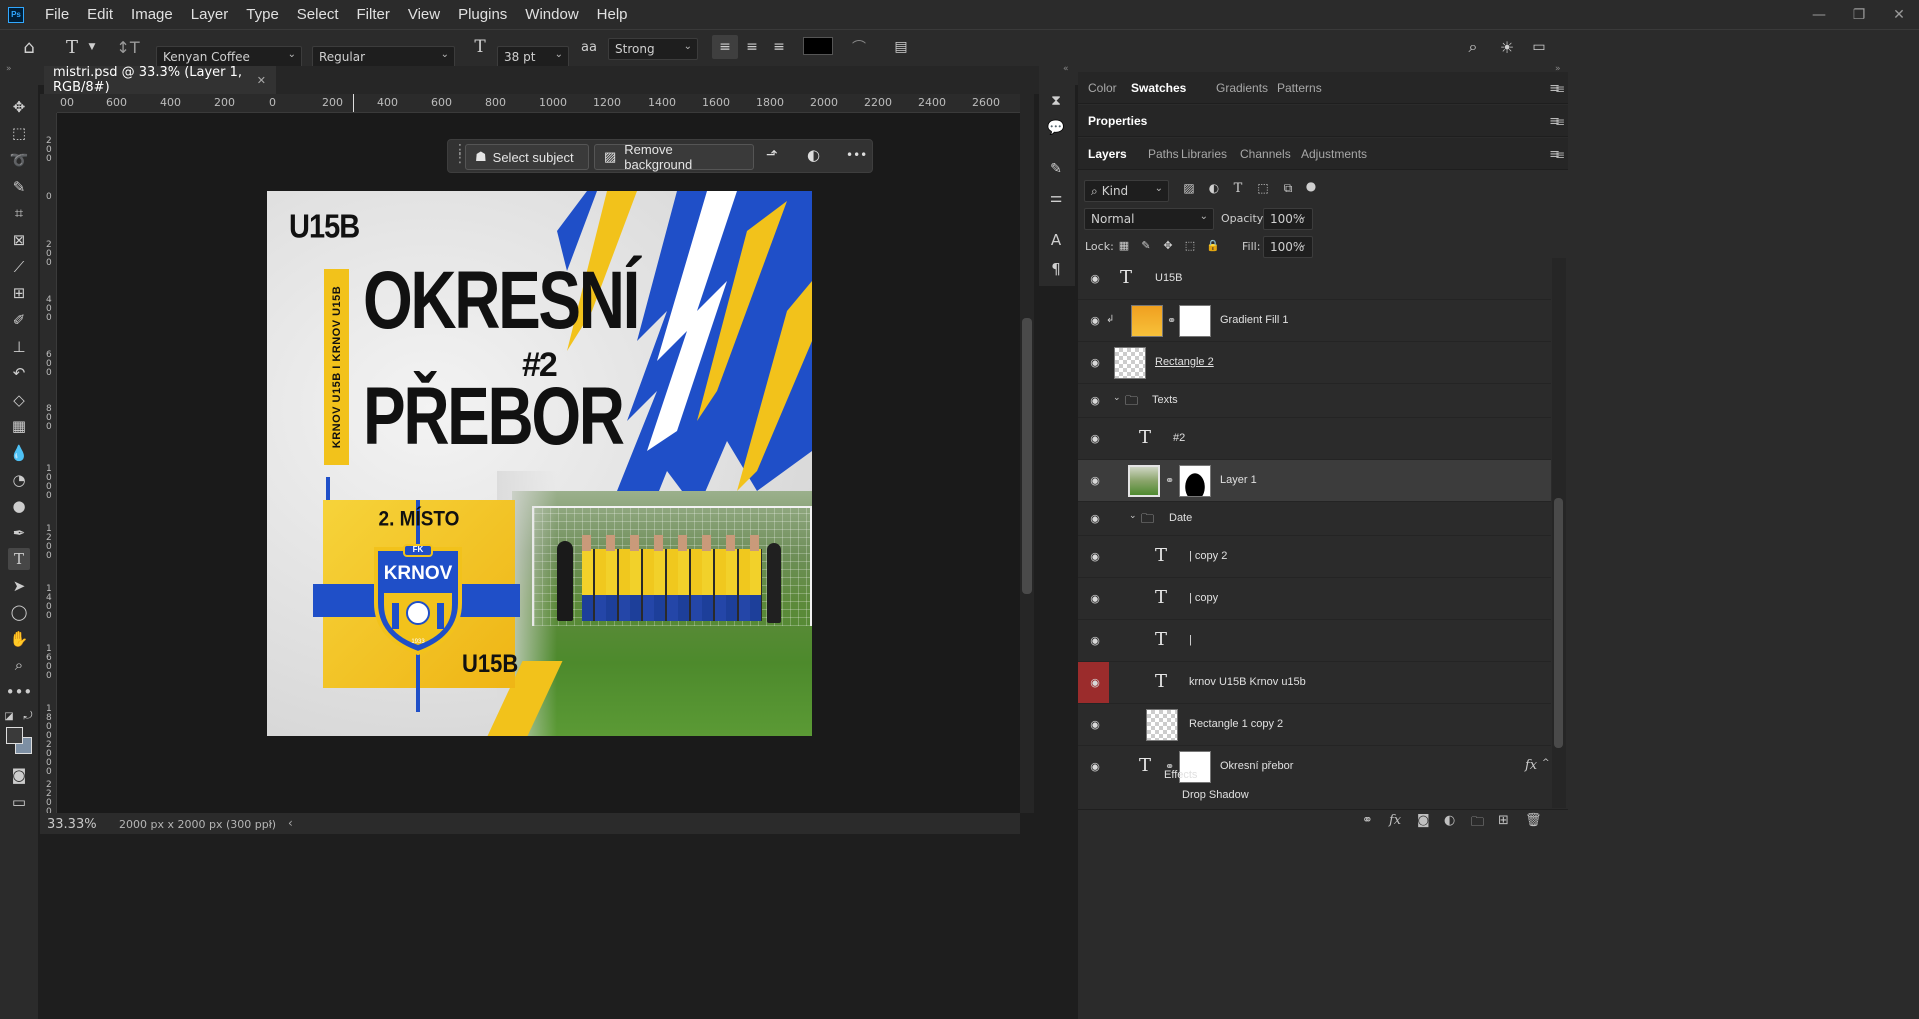 This screenshot has height=1019, width=1919. Describe the element at coordinates (19, 533) in the screenshot. I see `pen-tool-icon: ✒` at that location.